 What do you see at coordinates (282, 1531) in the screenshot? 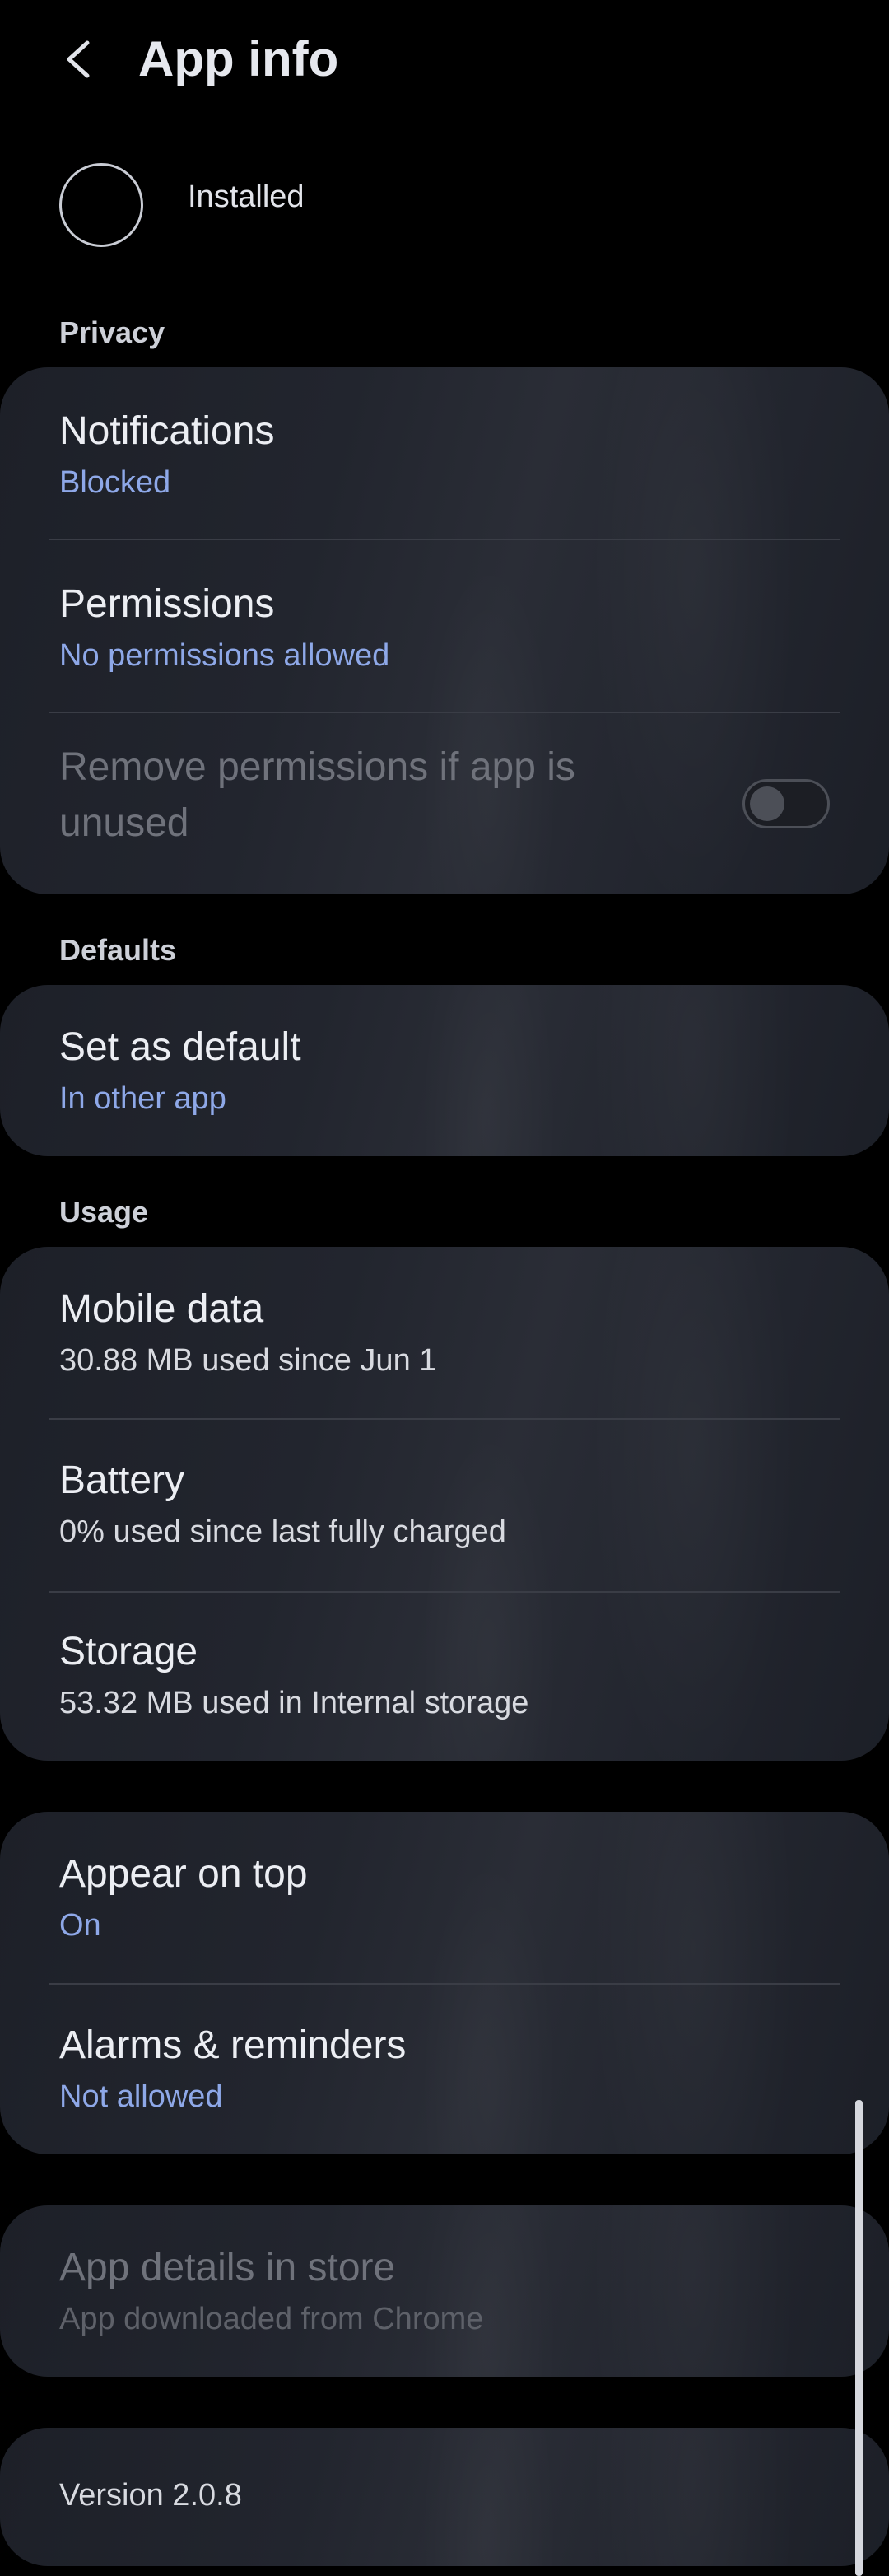
I see `battery-value: 0% used since last fully charged` at bounding box center [282, 1531].